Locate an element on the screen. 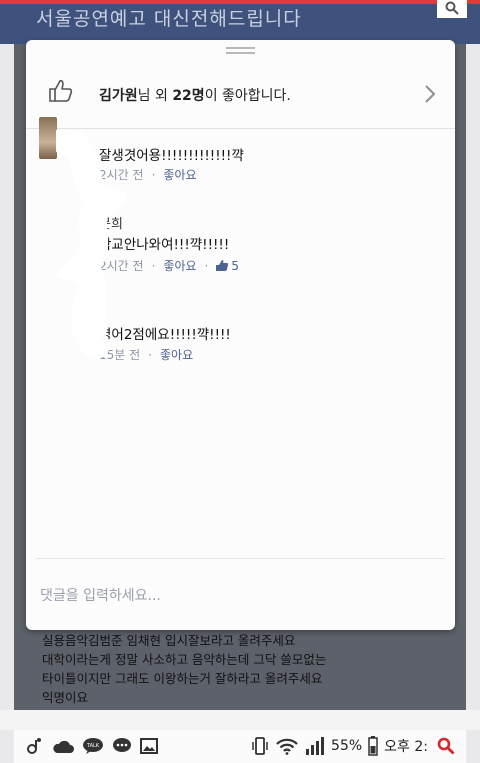 The height and width of the screenshot is (763, 480). likes-text-part: 이 좋아합니다. is located at coordinates (247, 96).